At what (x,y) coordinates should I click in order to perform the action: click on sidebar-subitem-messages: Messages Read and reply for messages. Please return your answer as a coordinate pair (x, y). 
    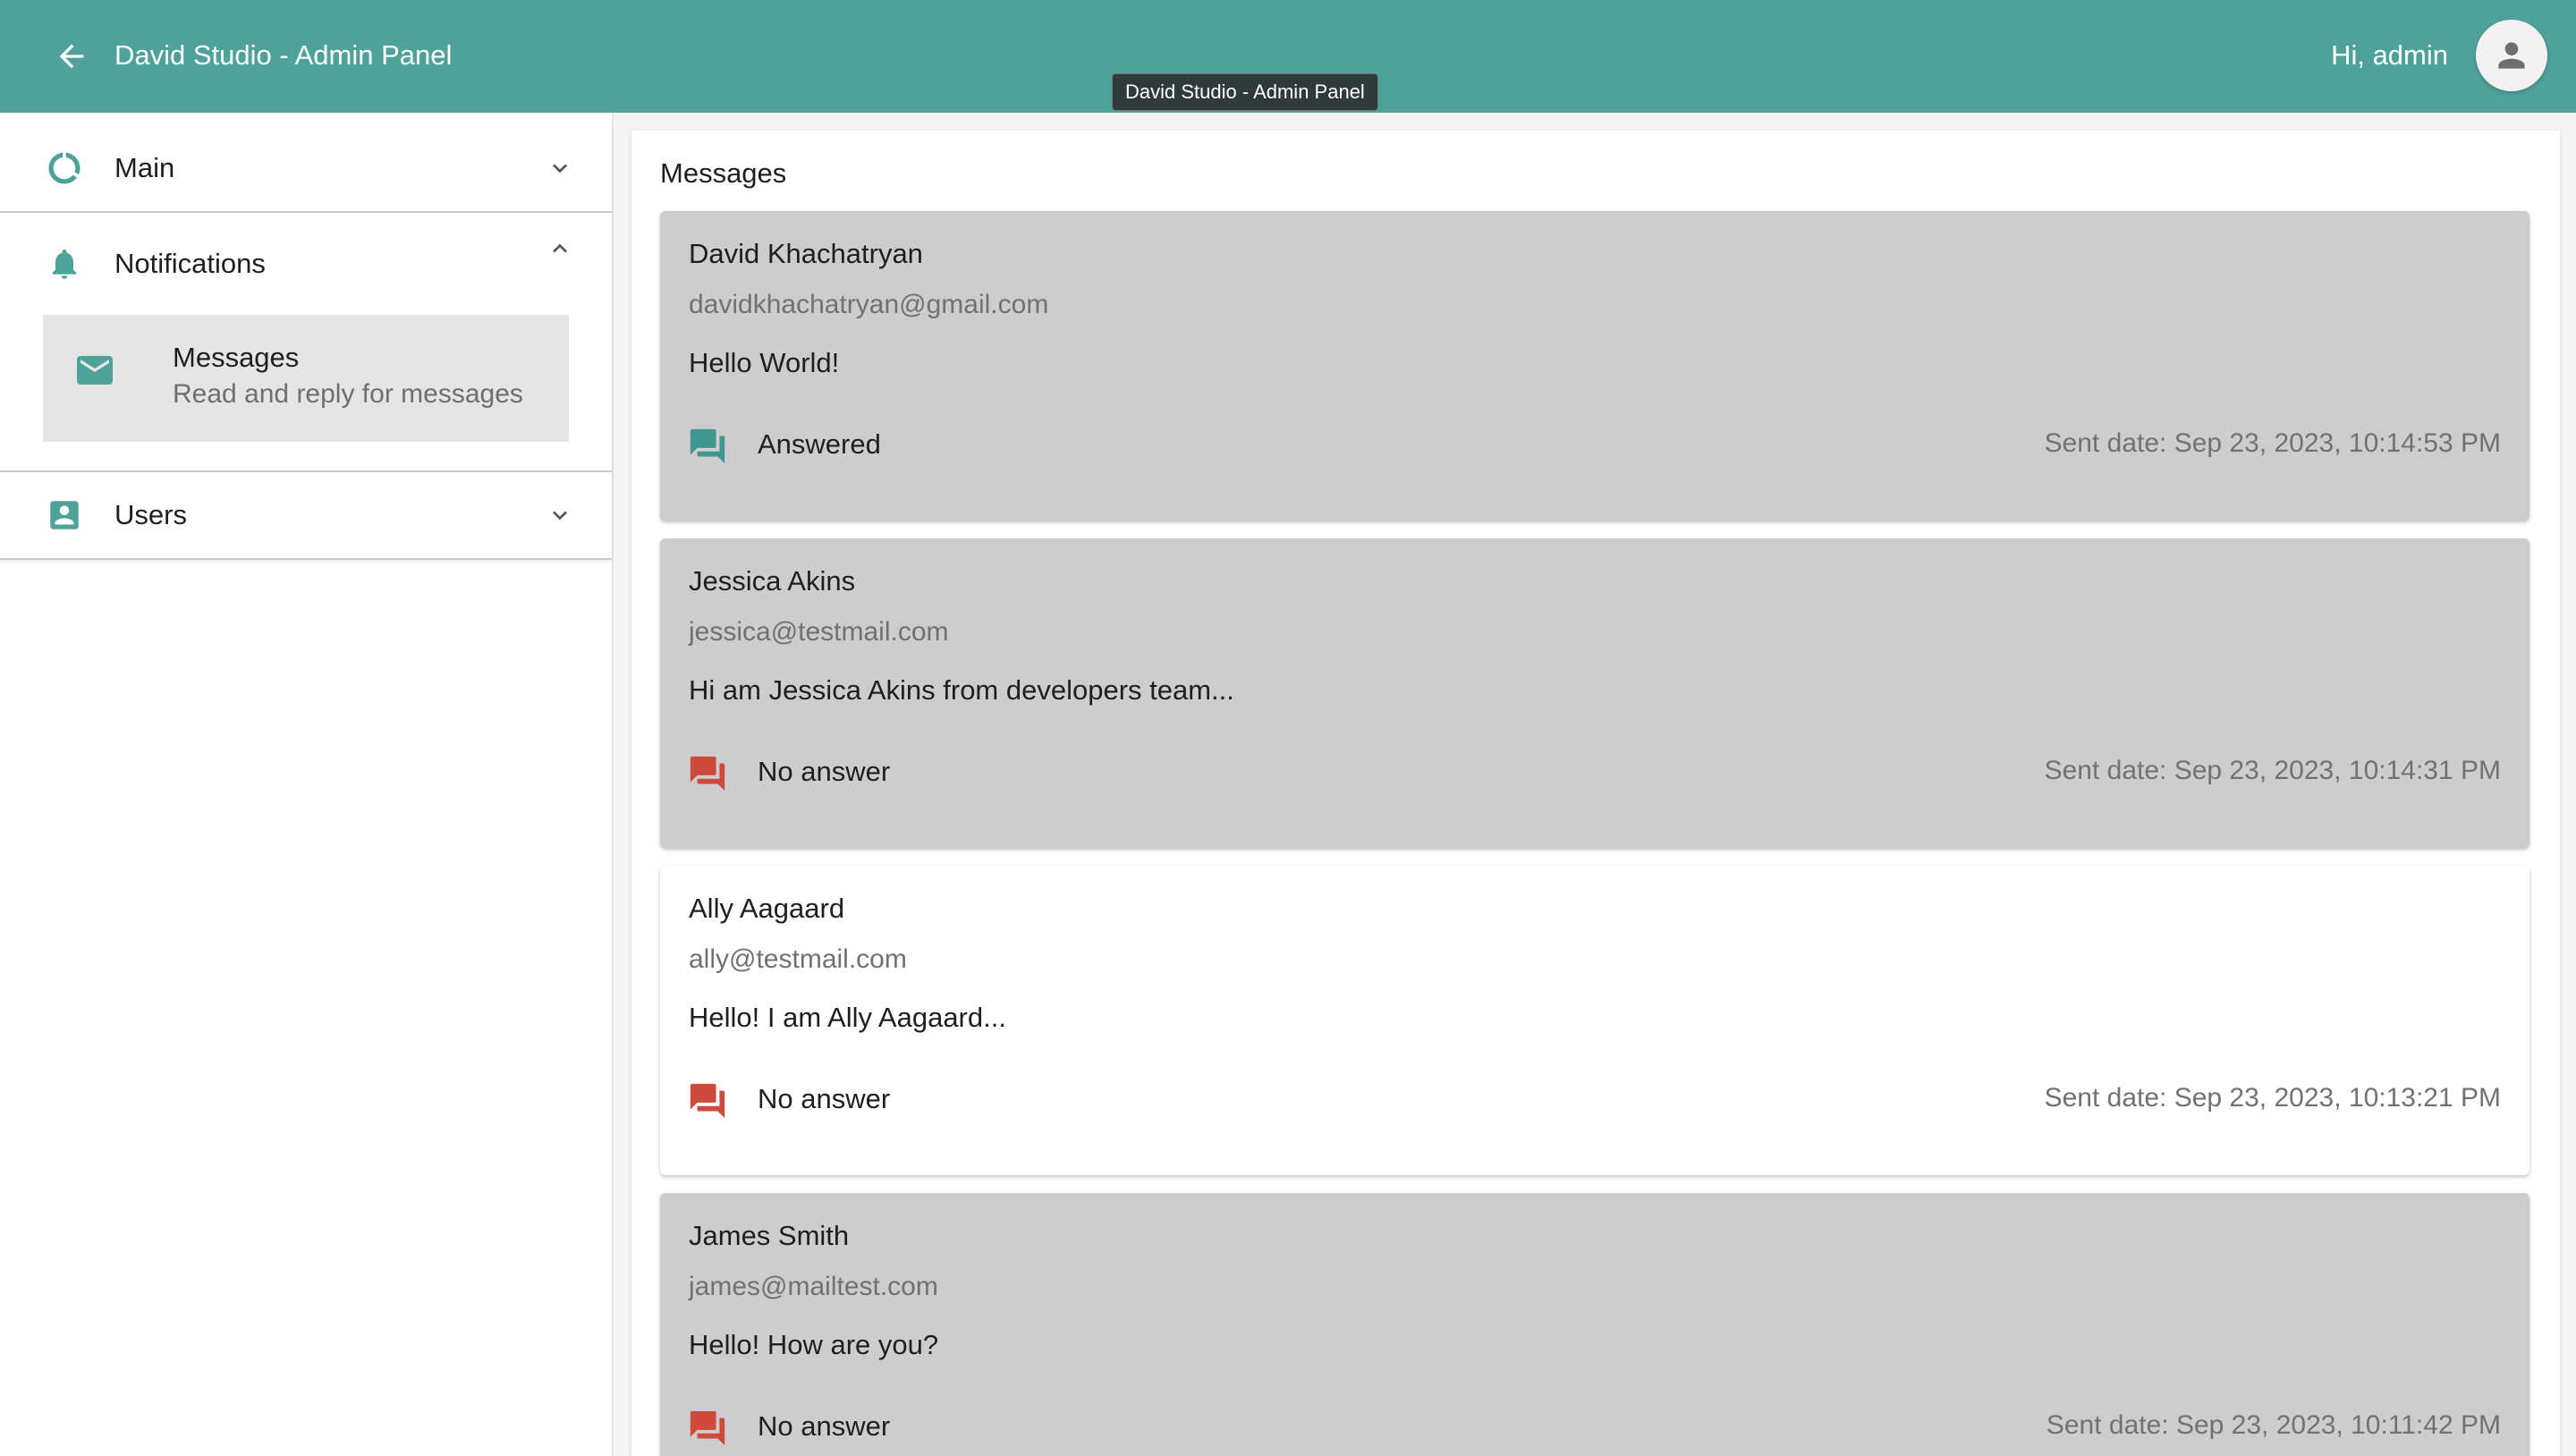
    Looking at the image, I should click on (306, 378).